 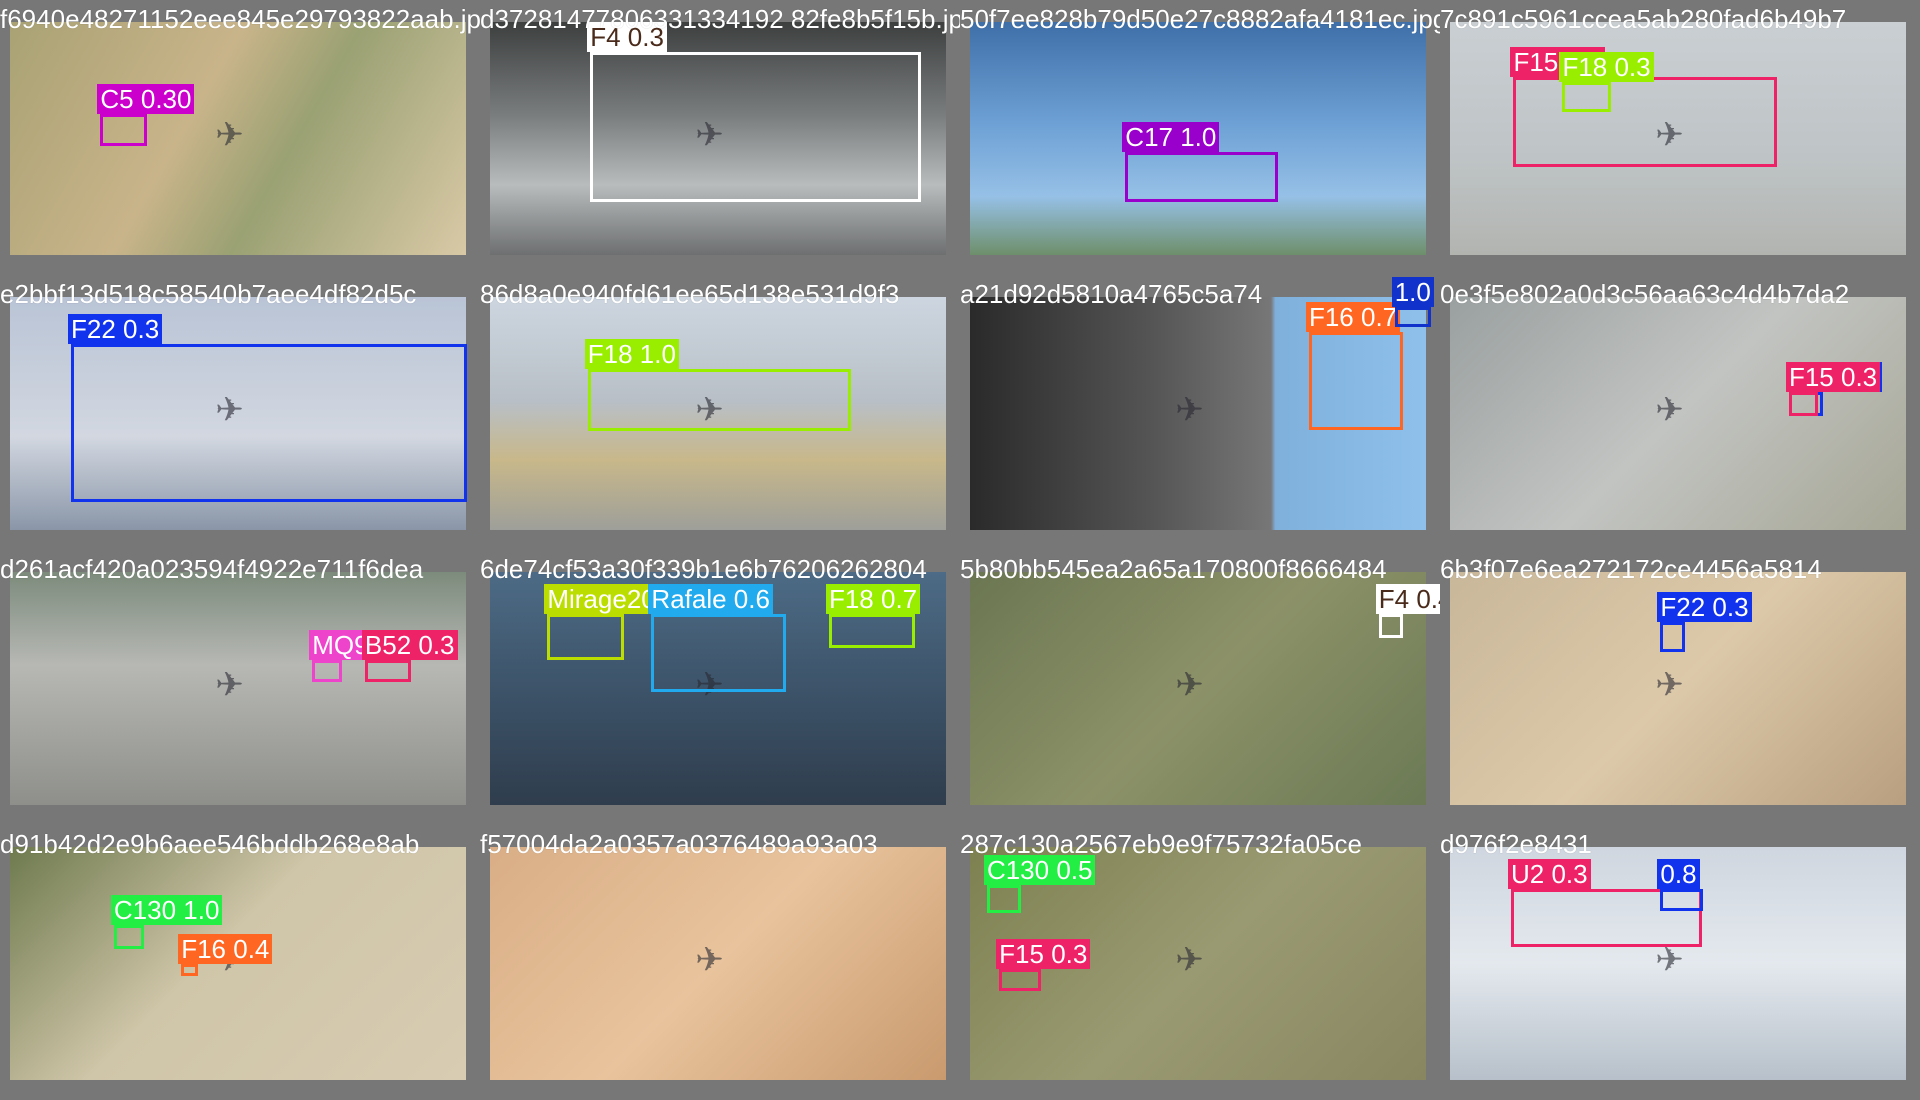 I want to click on detection-label: Rafale 0.6, so click(x=710, y=599).